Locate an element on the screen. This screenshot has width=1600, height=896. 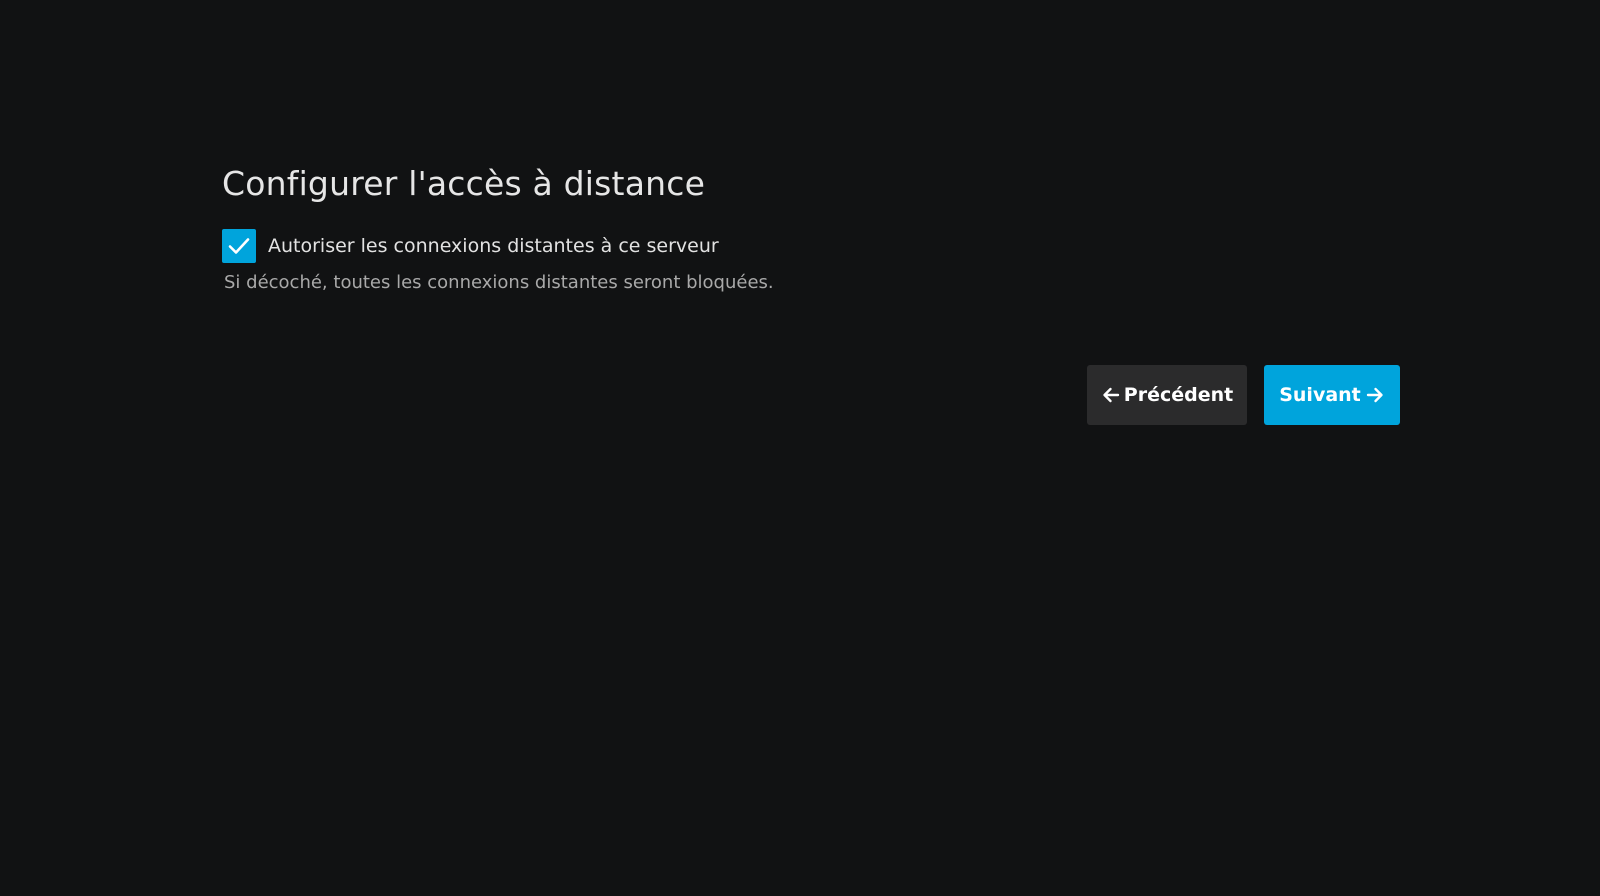
previous-button: Précédent is located at coordinates (1167, 395).